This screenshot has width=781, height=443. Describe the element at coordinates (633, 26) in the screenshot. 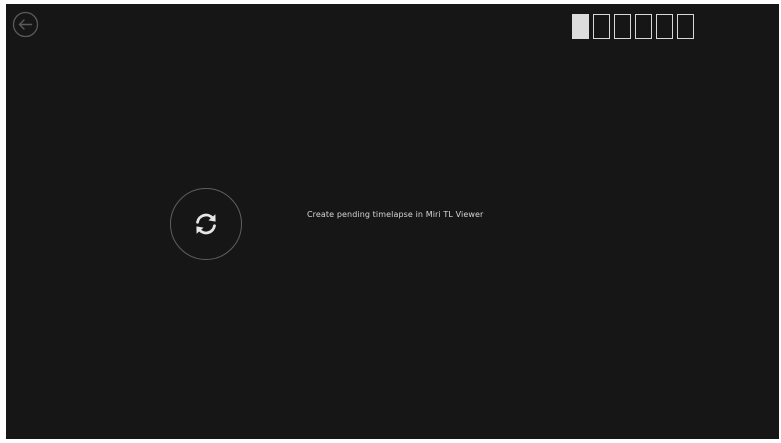

I see `step-progress-indicator` at that location.